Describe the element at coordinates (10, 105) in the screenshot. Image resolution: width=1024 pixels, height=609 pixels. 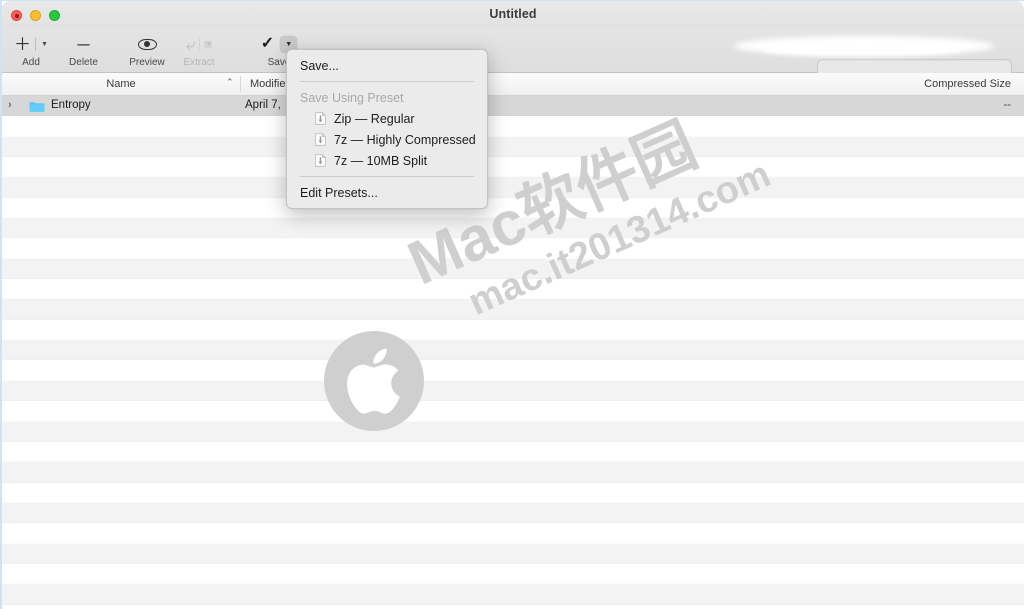
I see `disclosure-triangle-icon: ›` at that location.